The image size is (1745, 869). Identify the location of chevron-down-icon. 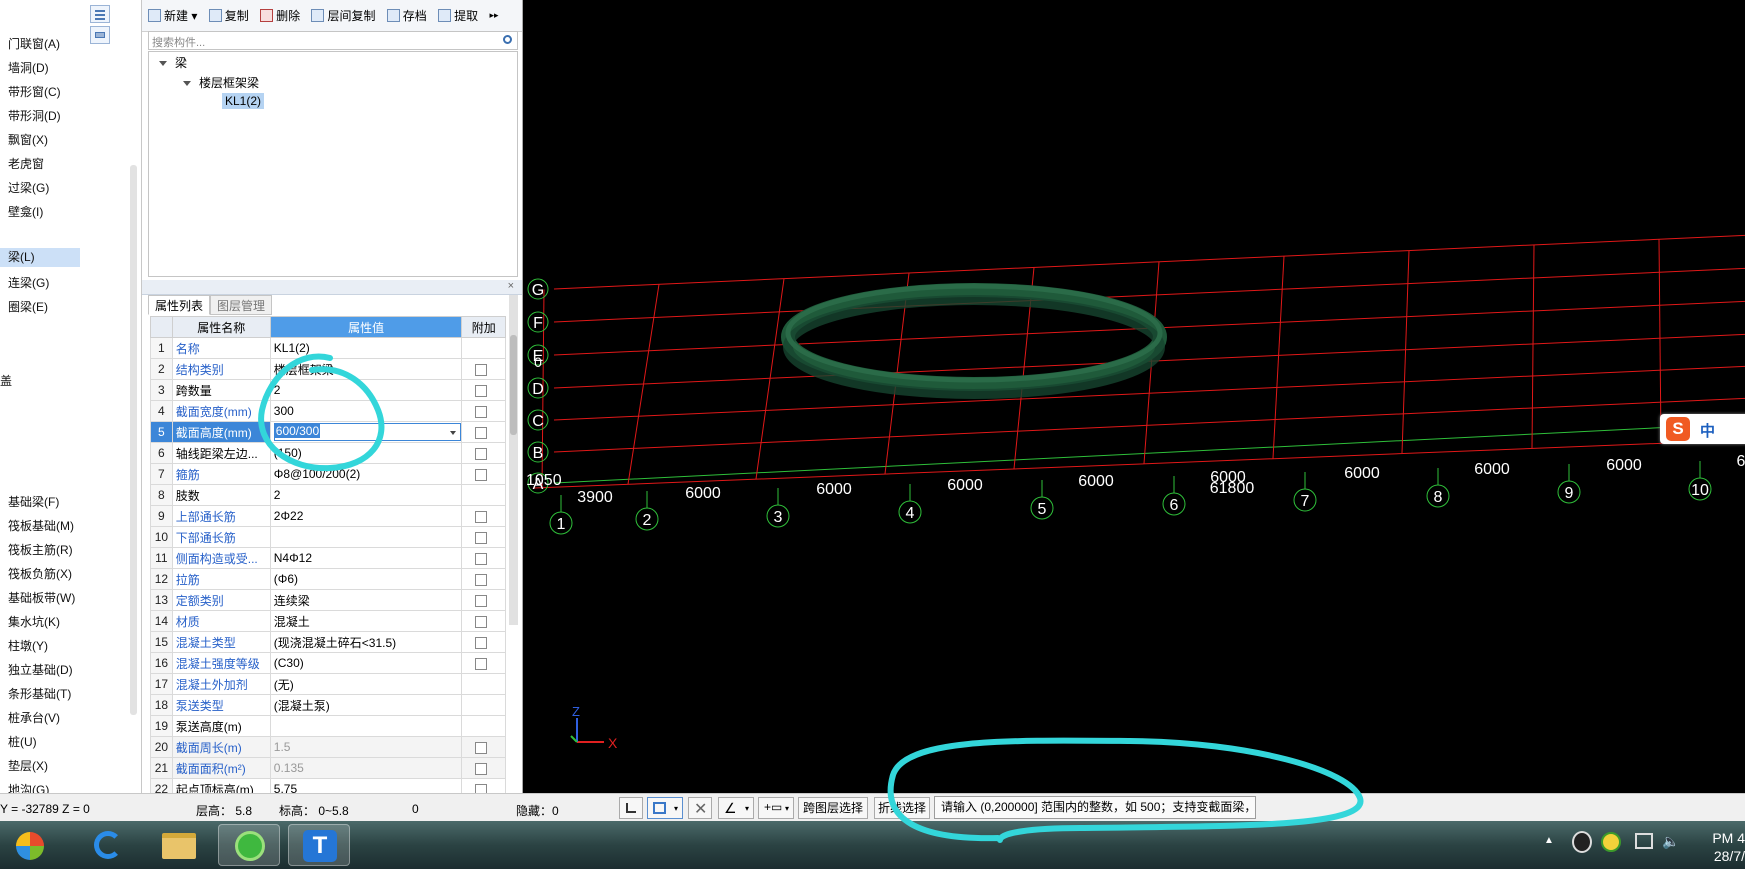
(453, 433).